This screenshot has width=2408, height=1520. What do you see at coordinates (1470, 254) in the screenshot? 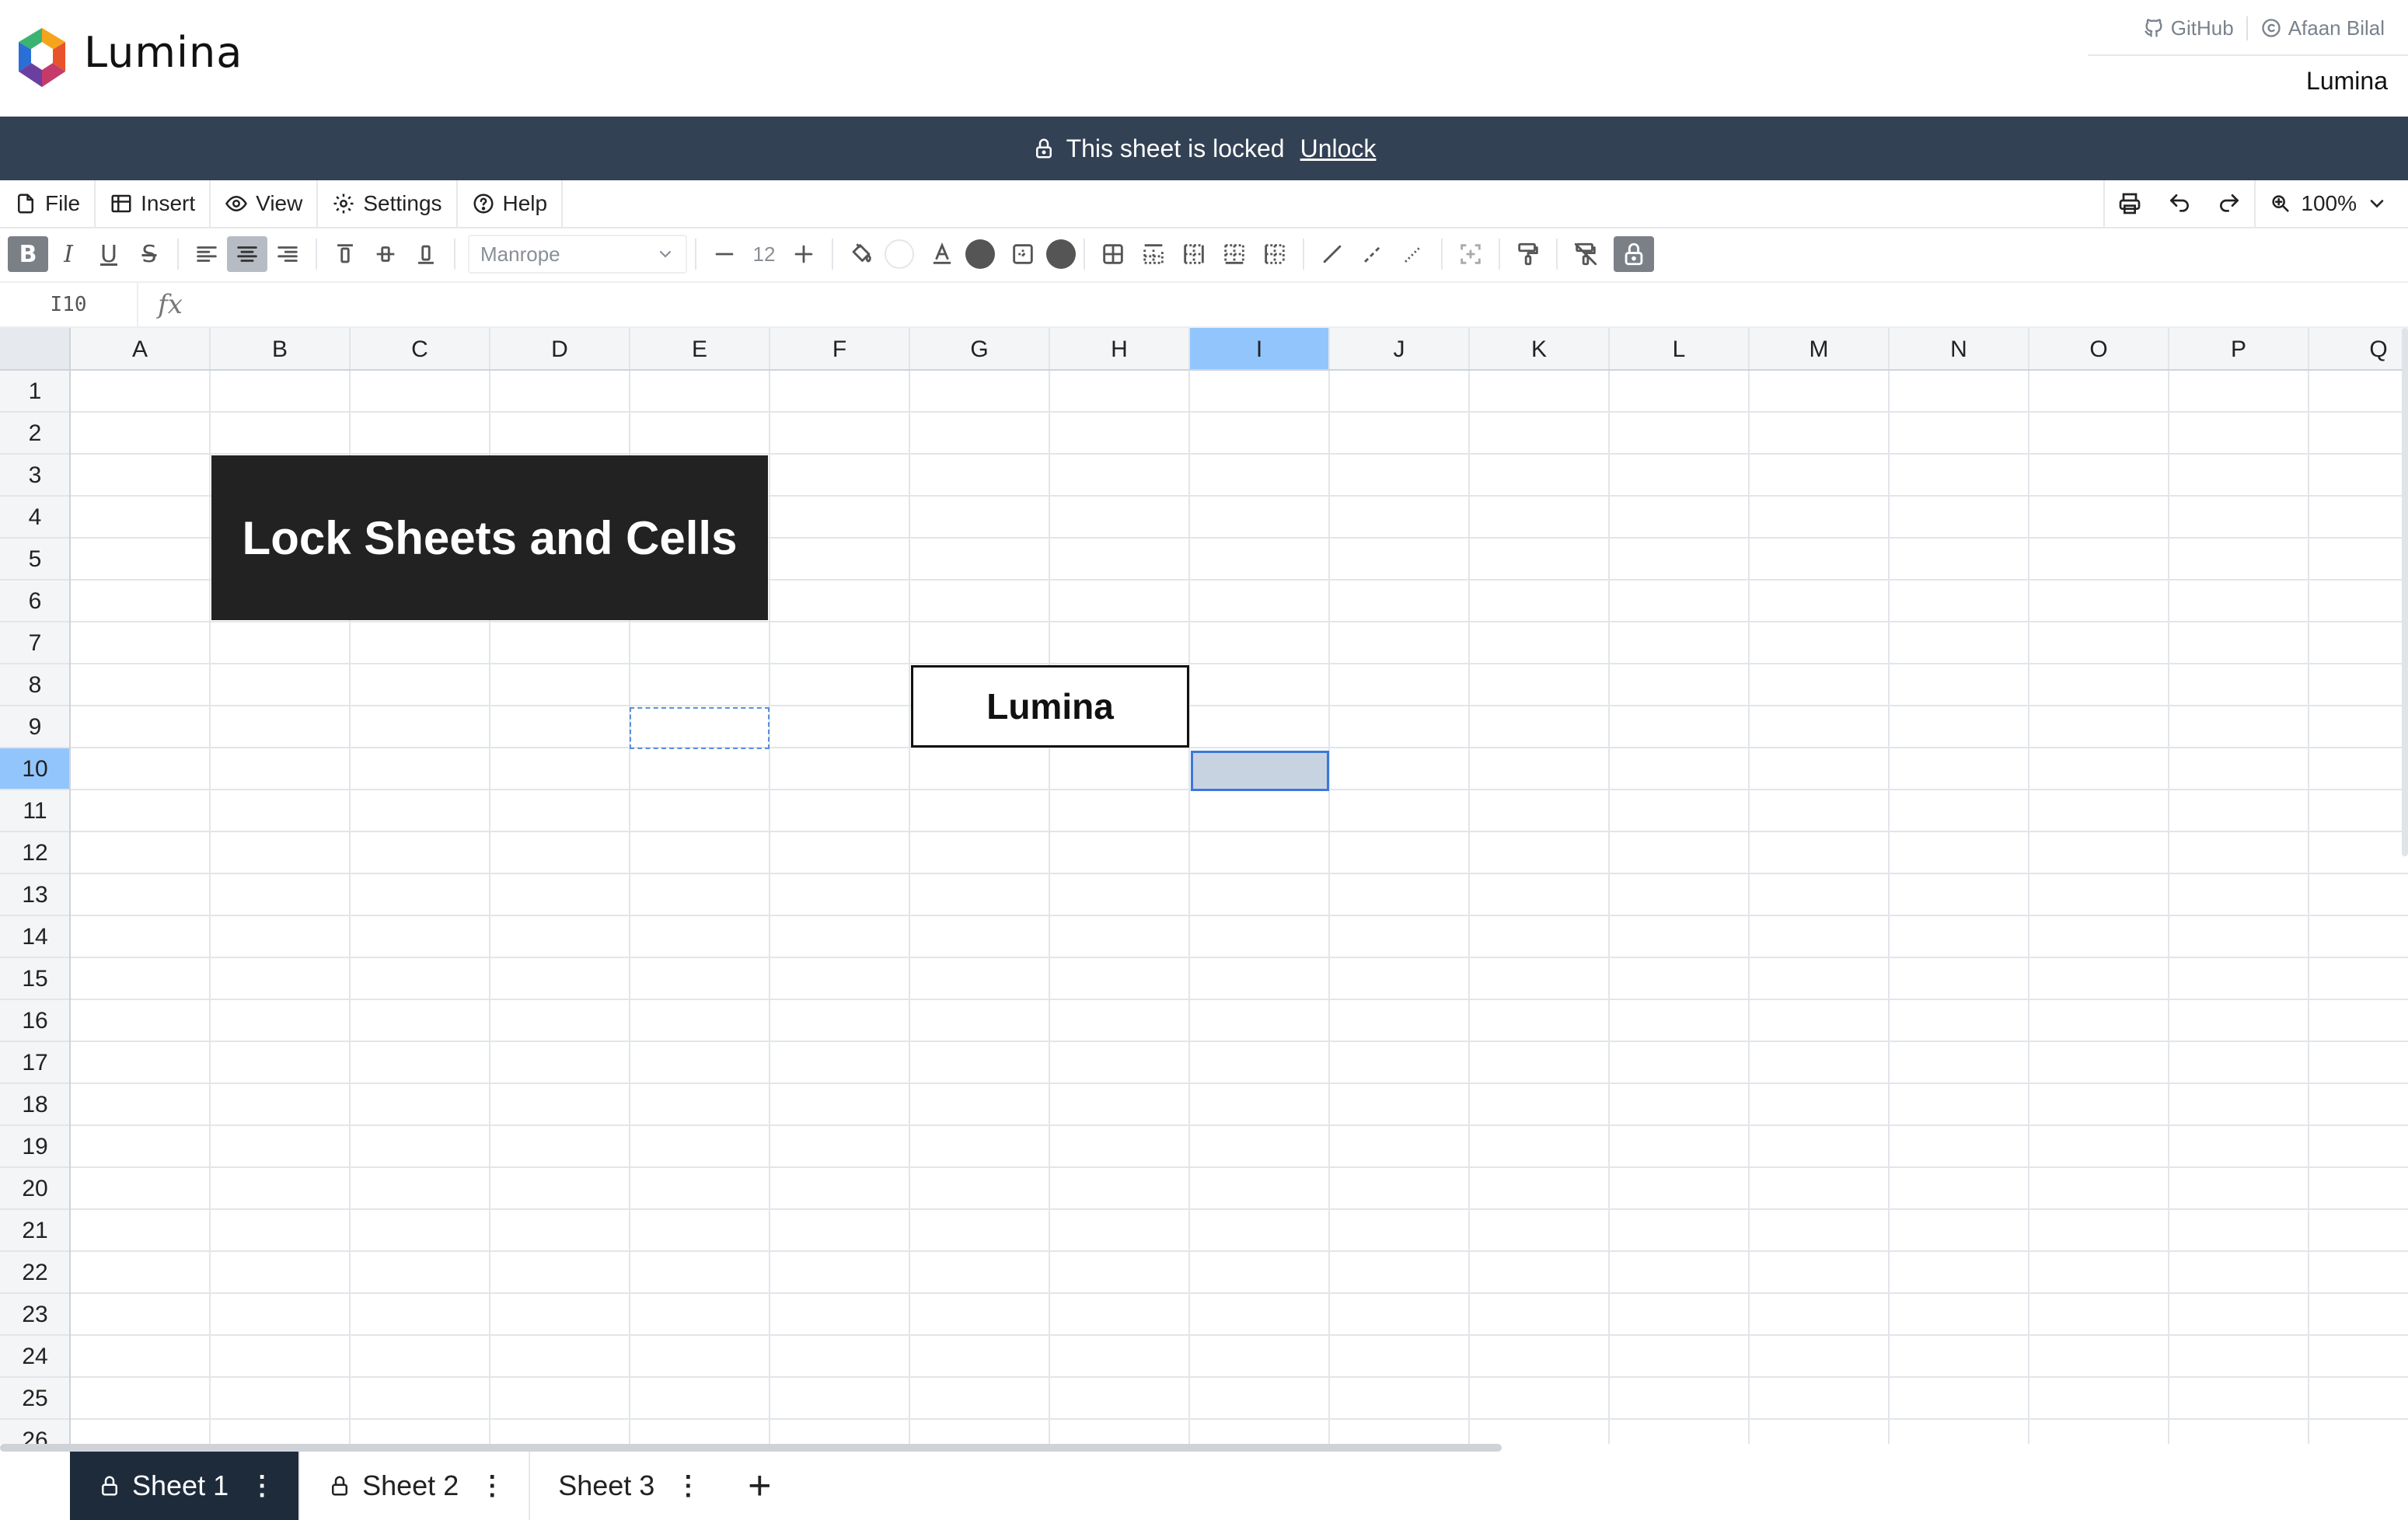
I see `merge-cells-button` at bounding box center [1470, 254].